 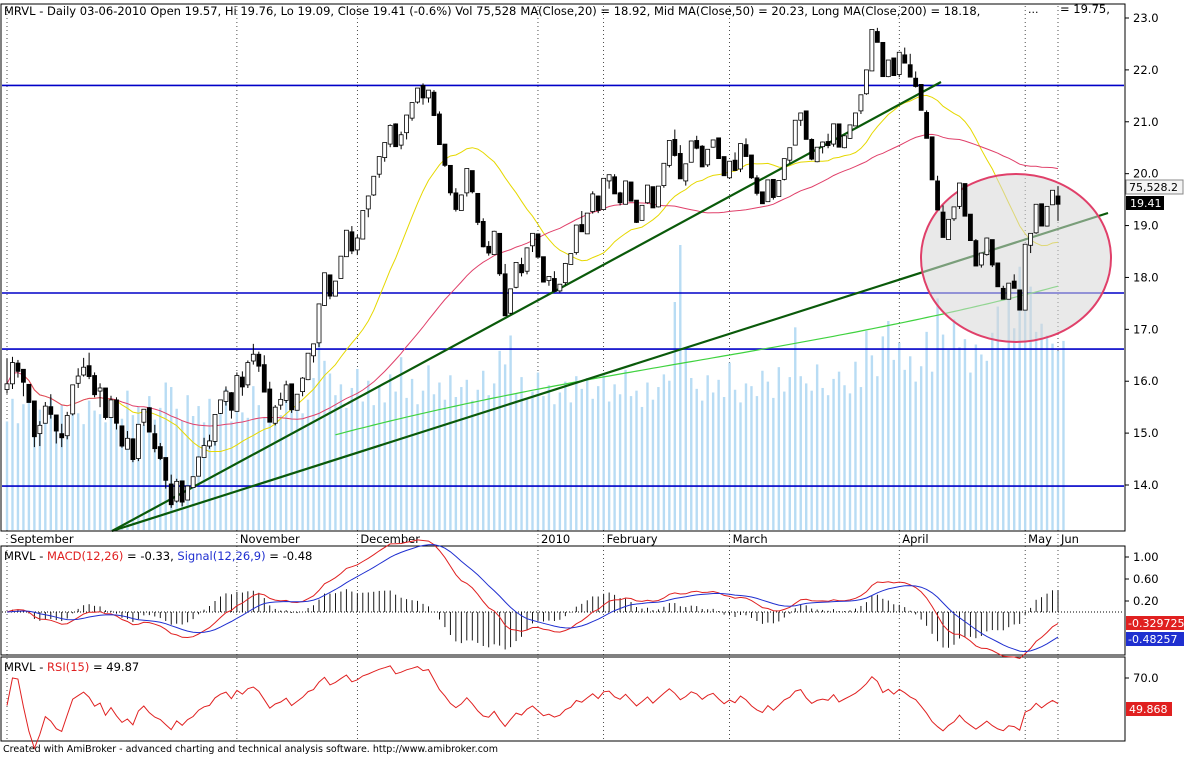 What do you see at coordinates (150, 556) in the screenshot?
I see `macd-value: = -0.33,` at bounding box center [150, 556].